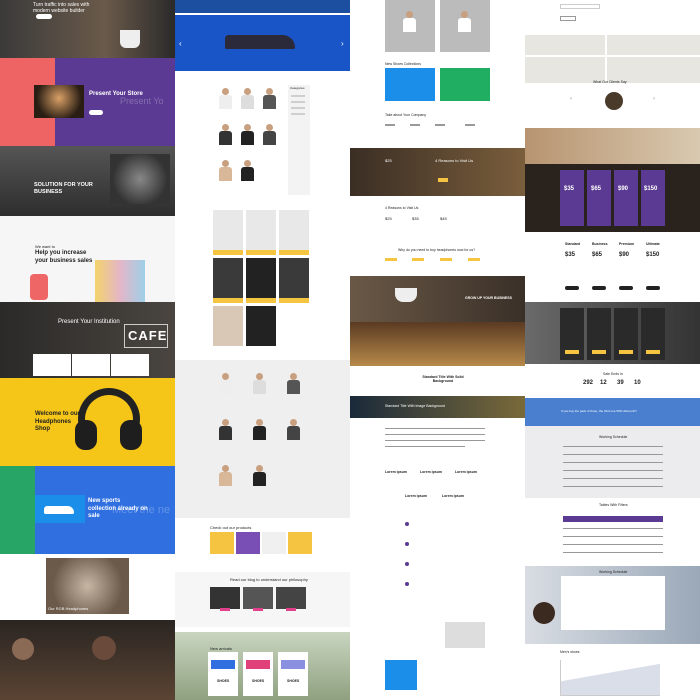  Describe the element at coordinates (63, 188) in the screenshot. I see `solution-title: SOLUTION FOR YOUR BUSINESS` at that location.